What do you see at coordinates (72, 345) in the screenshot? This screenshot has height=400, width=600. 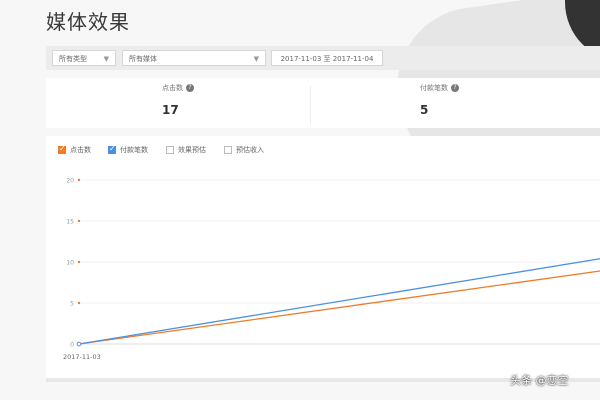 I see `y-tick-label: 0` at bounding box center [72, 345].